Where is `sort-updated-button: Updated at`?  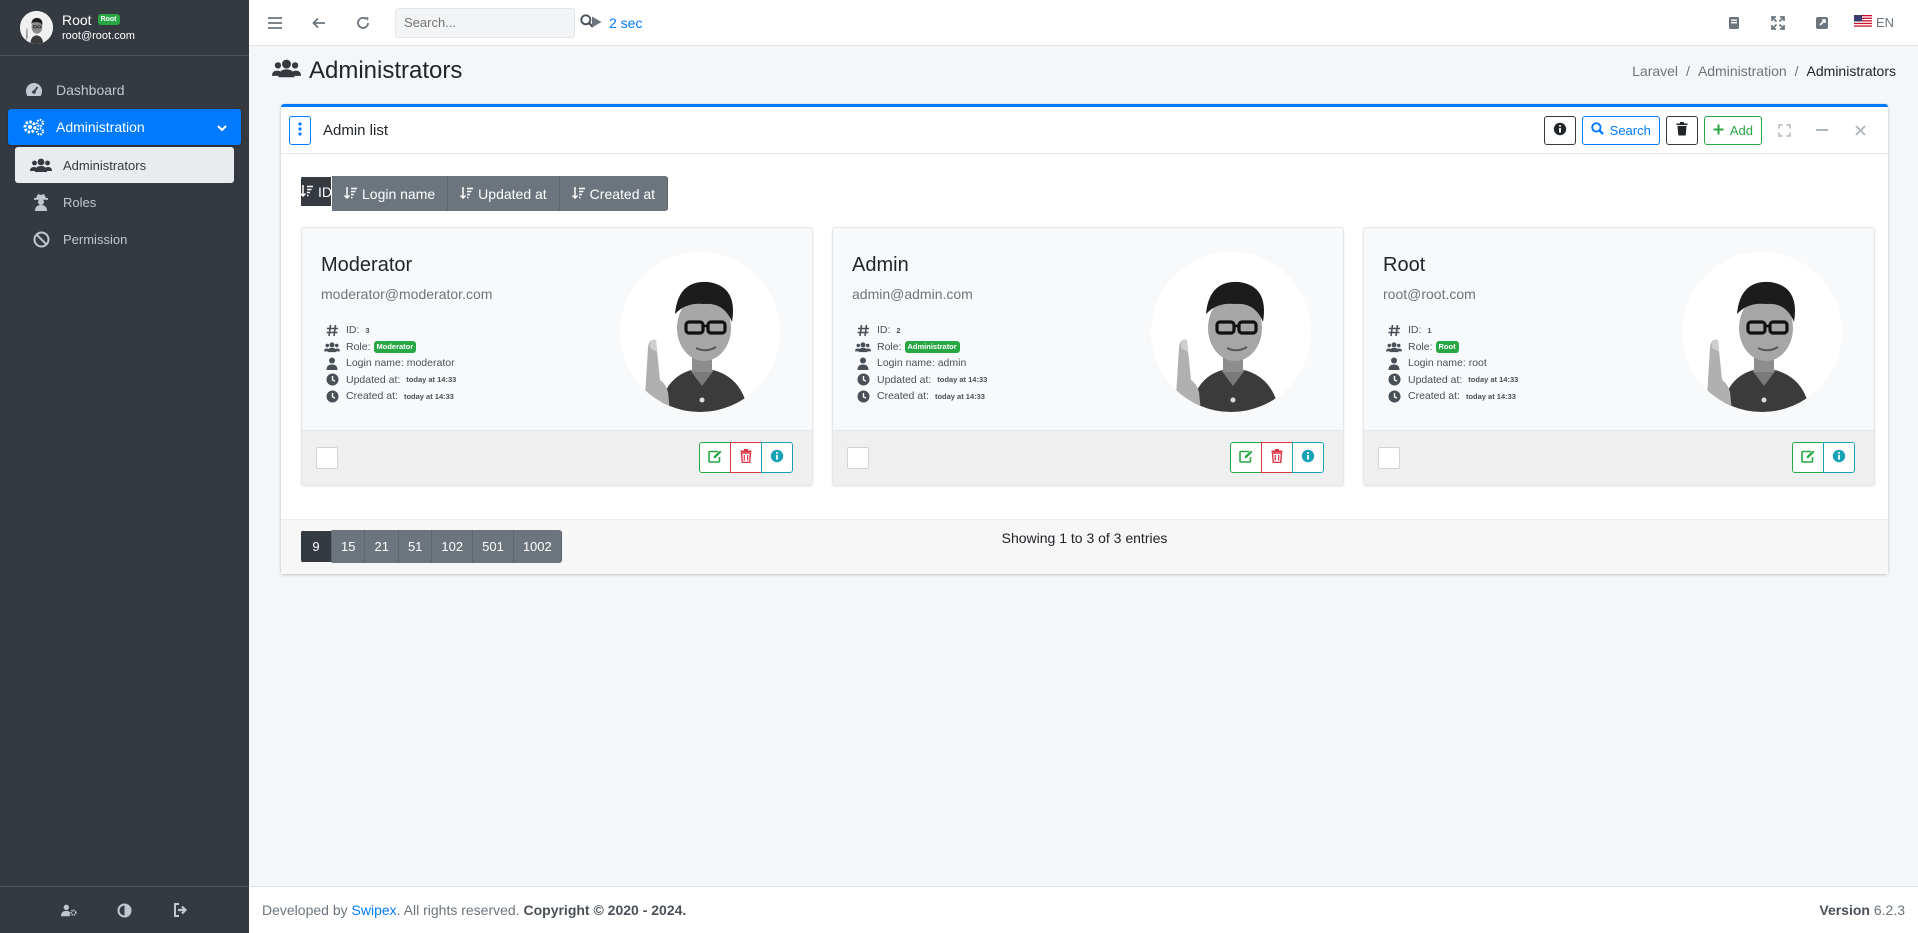 sort-updated-button: Updated at is located at coordinates (504, 193).